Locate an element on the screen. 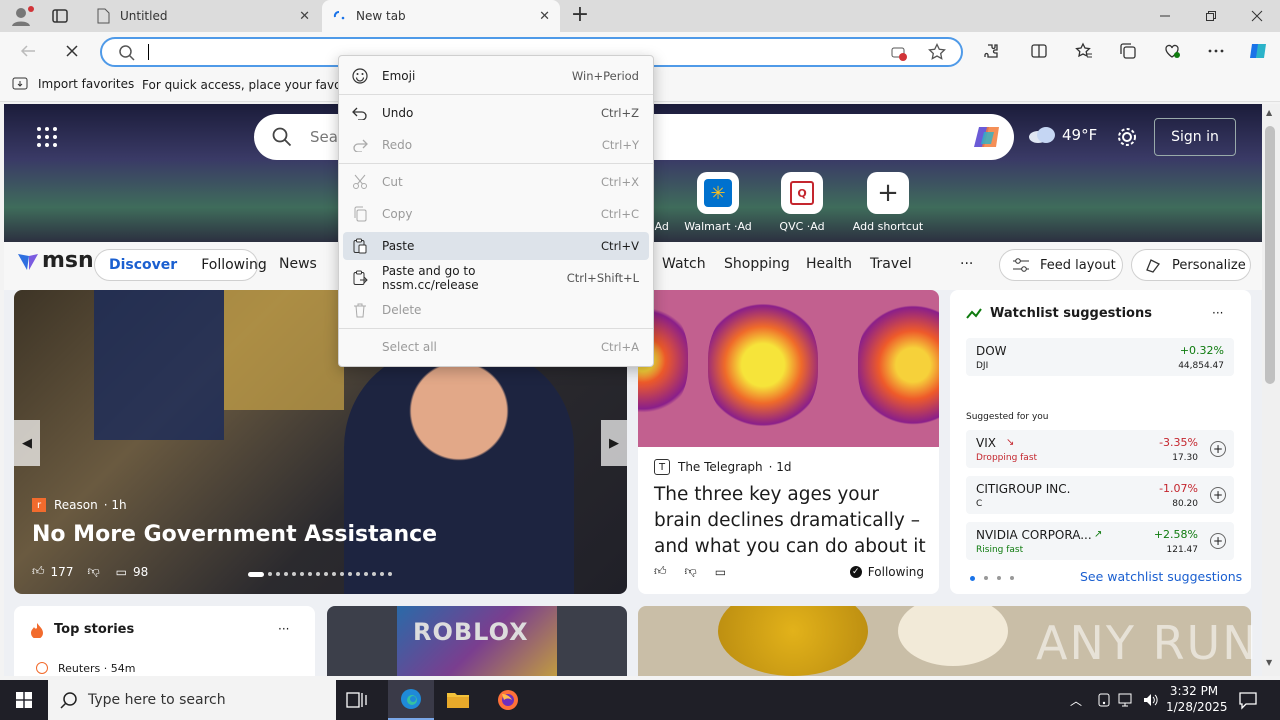  personalize-button: Personalize is located at coordinates (1191, 265).